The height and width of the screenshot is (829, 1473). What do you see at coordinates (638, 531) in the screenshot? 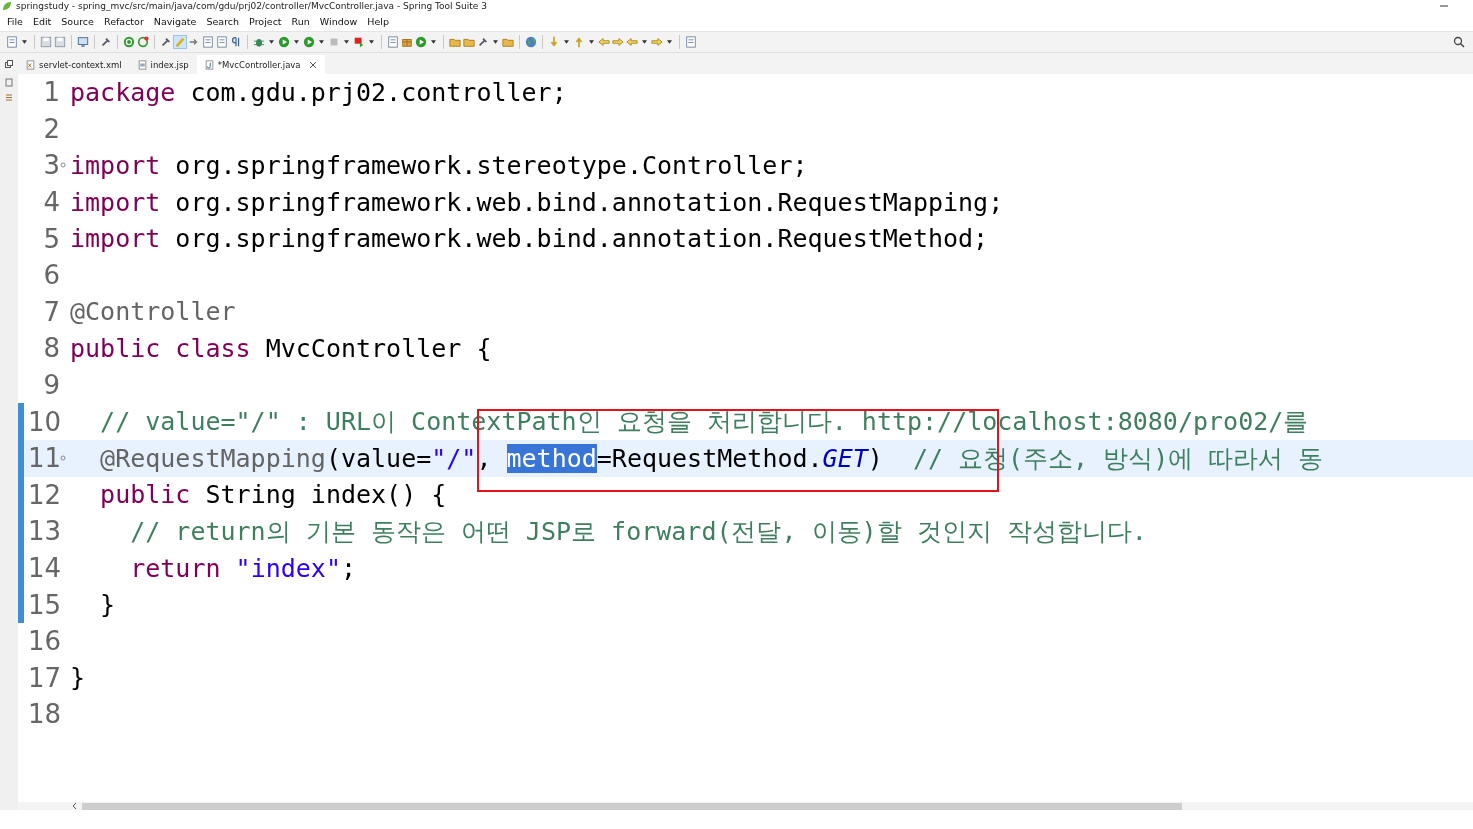
I see `code-line: // return의 기본 동작은 어떤 JSP로 forward(전달, 이동)할 것인지 작성합니다.` at bounding box center [638, 531].